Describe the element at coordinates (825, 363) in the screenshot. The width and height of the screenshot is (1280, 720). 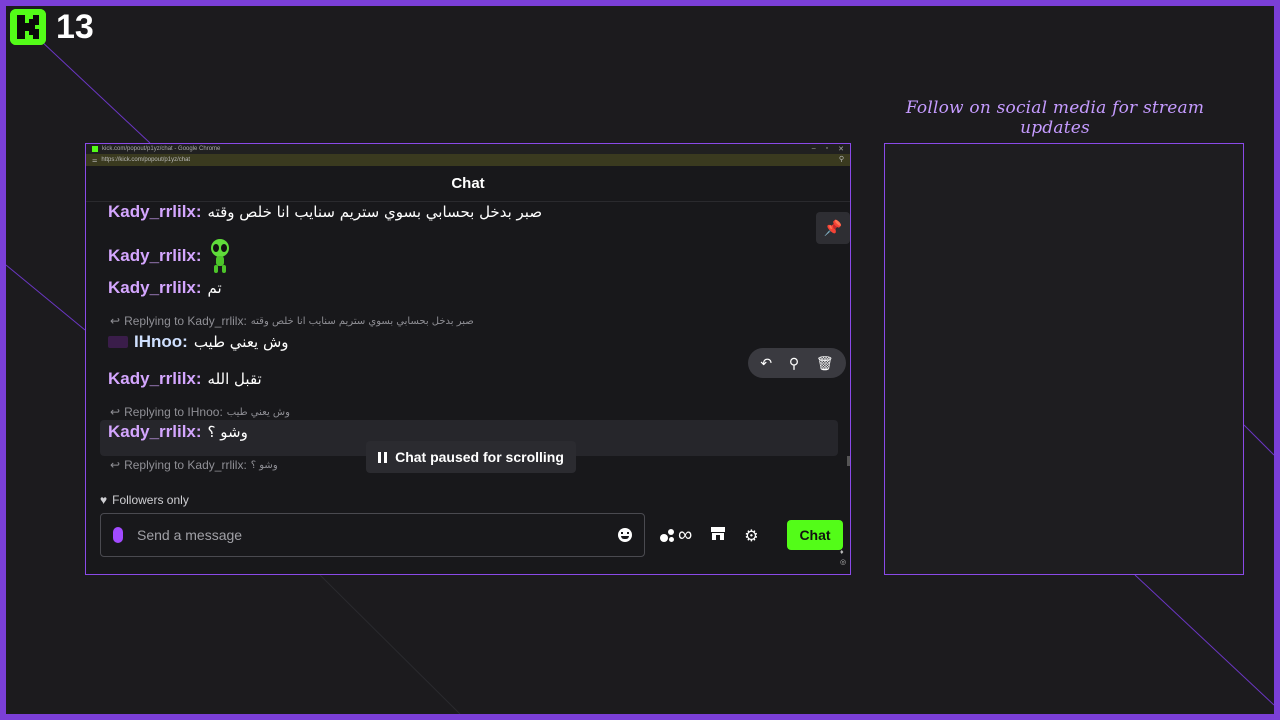
I see `delete-icon: 🗑` at that location.